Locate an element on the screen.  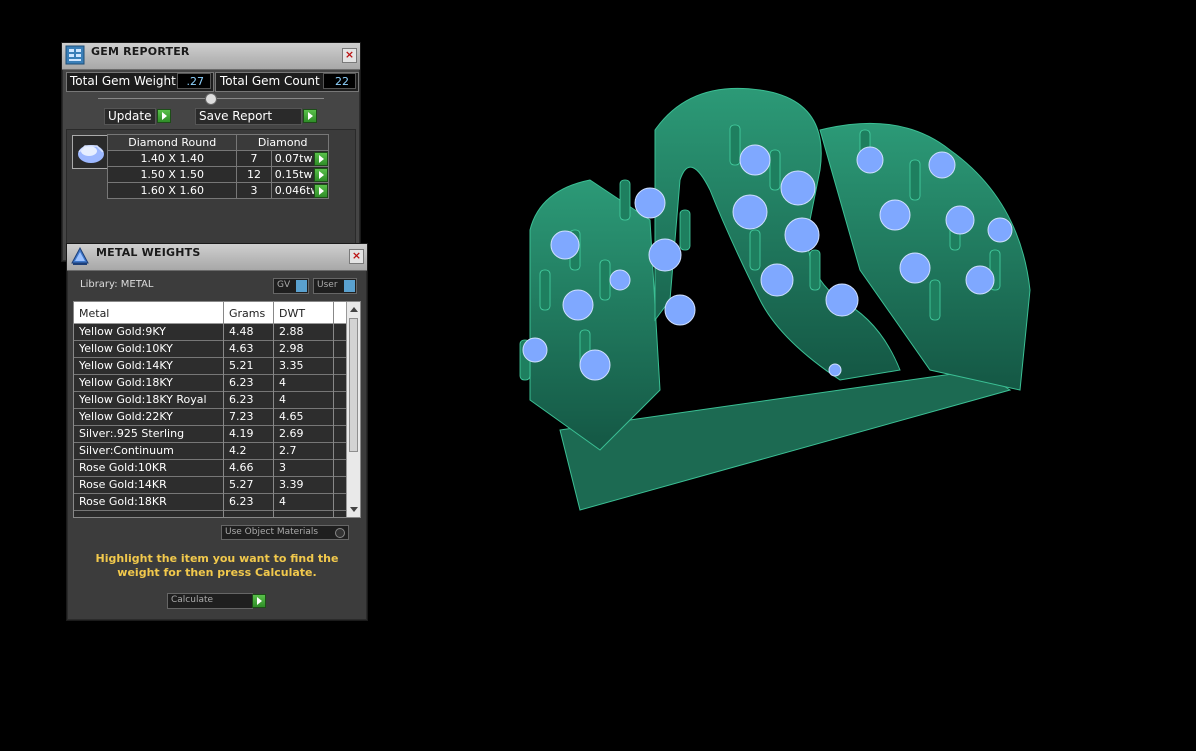
scroll-down-arrow-icon is located at coordinates (354, 509).